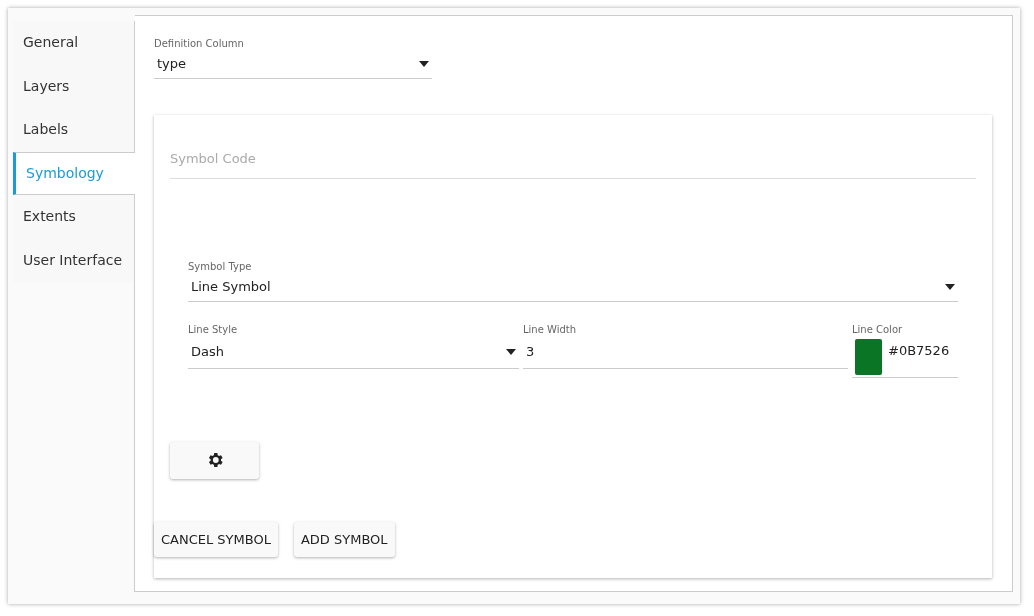 The image size is (1034, 616). Describe the element at coordinates (919, 350) in the screenshot. I see `color-value: #0B7526` at that location.